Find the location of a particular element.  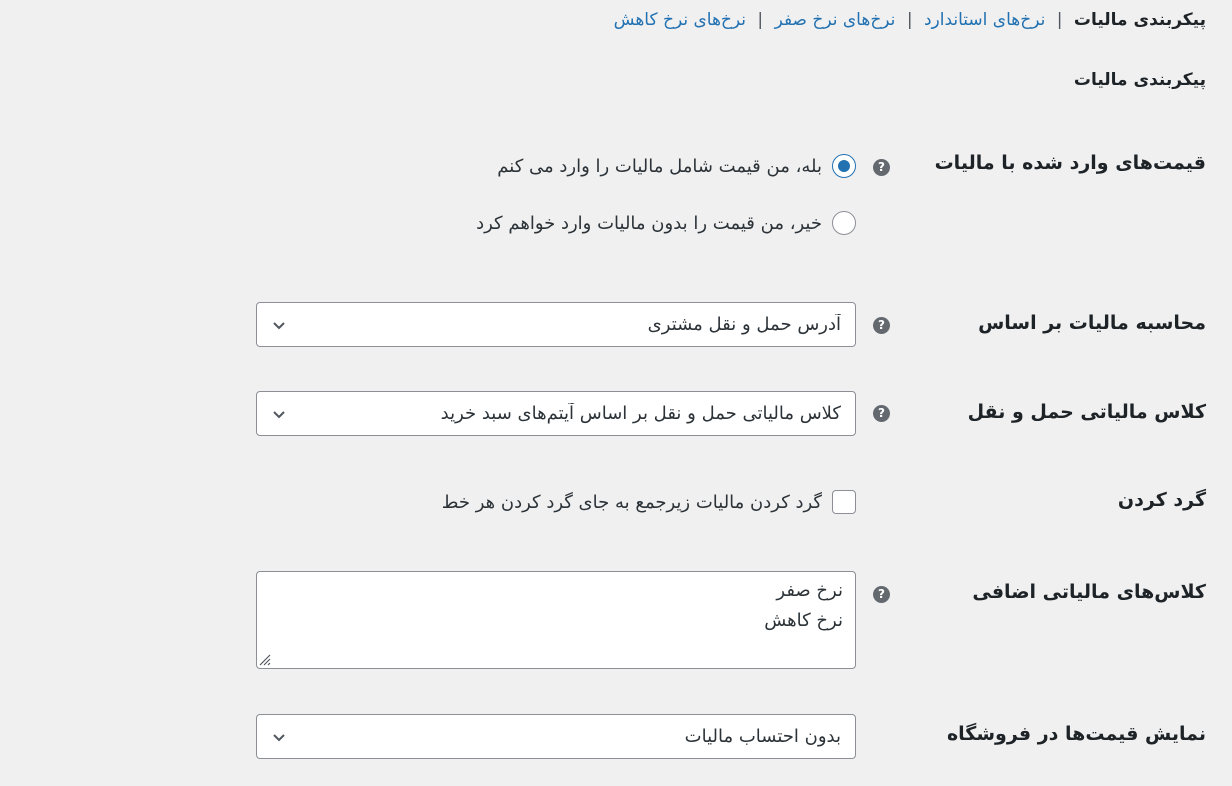

radio-no is located at coordinates (844, 223).